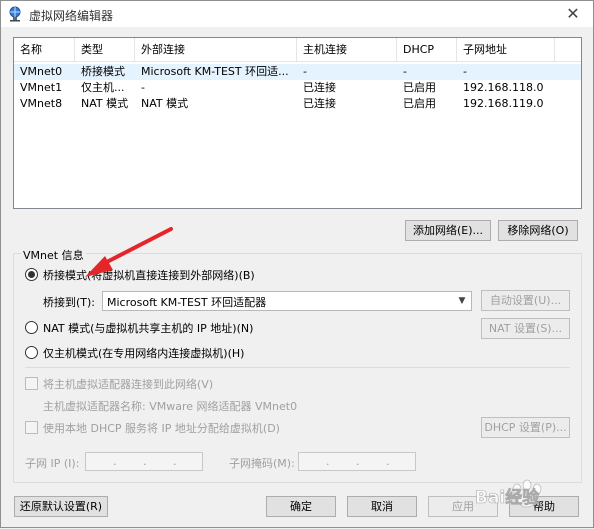 This screenshot has width=594, height=529. Describe the element at coordinates (347, 50) in the screenshot. I see `column-header-host: 主机连接` at that location.